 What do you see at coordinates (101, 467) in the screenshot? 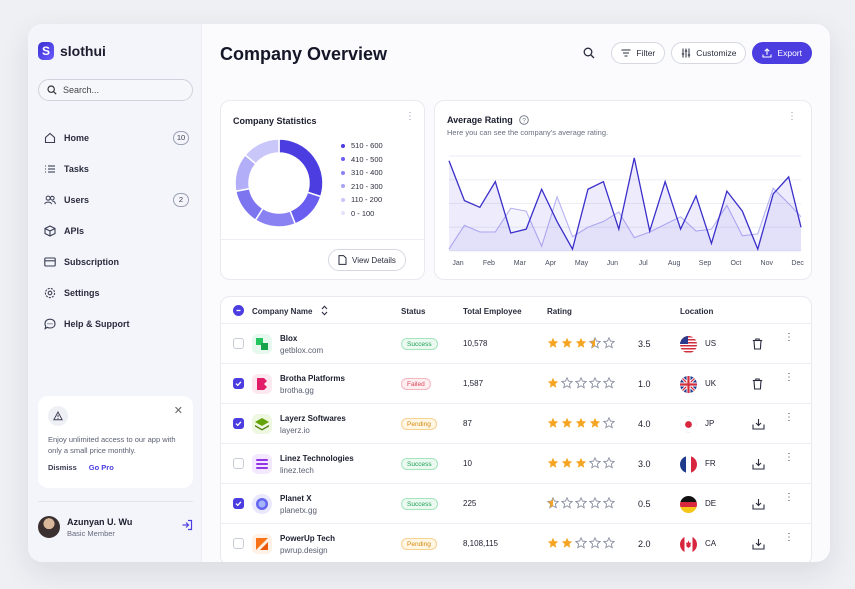
I see `go-pro-link: Go Pro` at bounding box center [101, 467].